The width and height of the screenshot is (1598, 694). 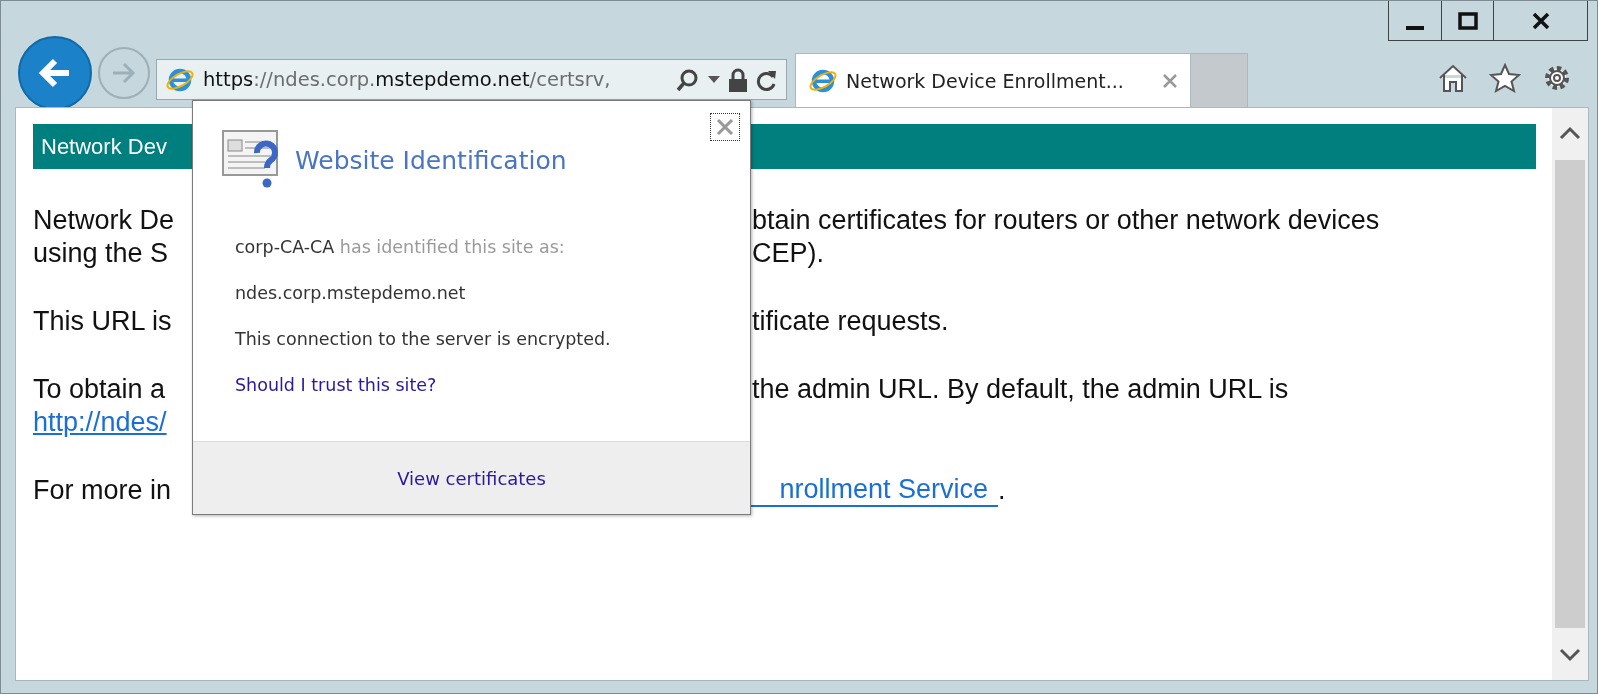 What do you see at coordinates (100, 422) in the screenshot?
I see `link: http://ndes/` at bounding box center [100, 422].